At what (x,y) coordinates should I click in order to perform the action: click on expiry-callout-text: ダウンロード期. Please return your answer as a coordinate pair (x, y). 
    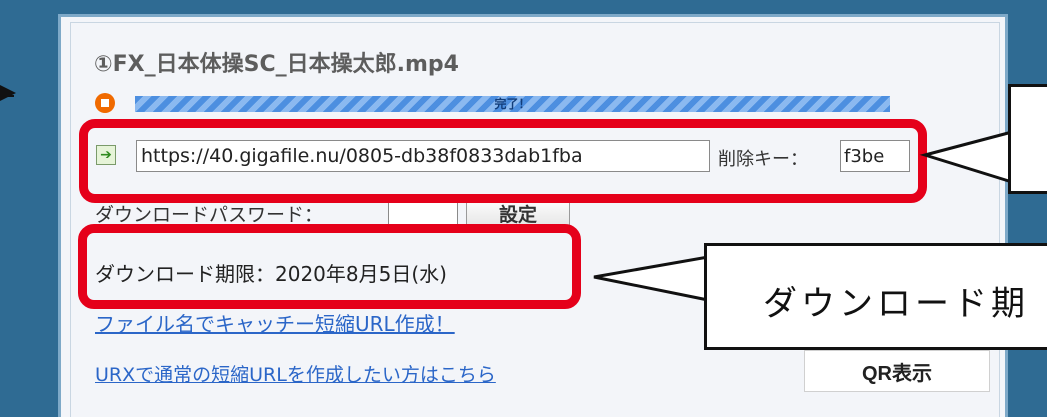
    Looking at the image, I should click on (896, 304).